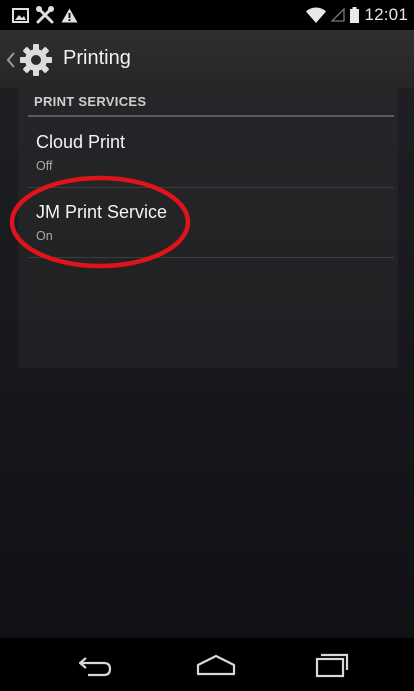 The width and height of the screenshot is (414, 691). I want to click on tools-icon, so click(45, 15).